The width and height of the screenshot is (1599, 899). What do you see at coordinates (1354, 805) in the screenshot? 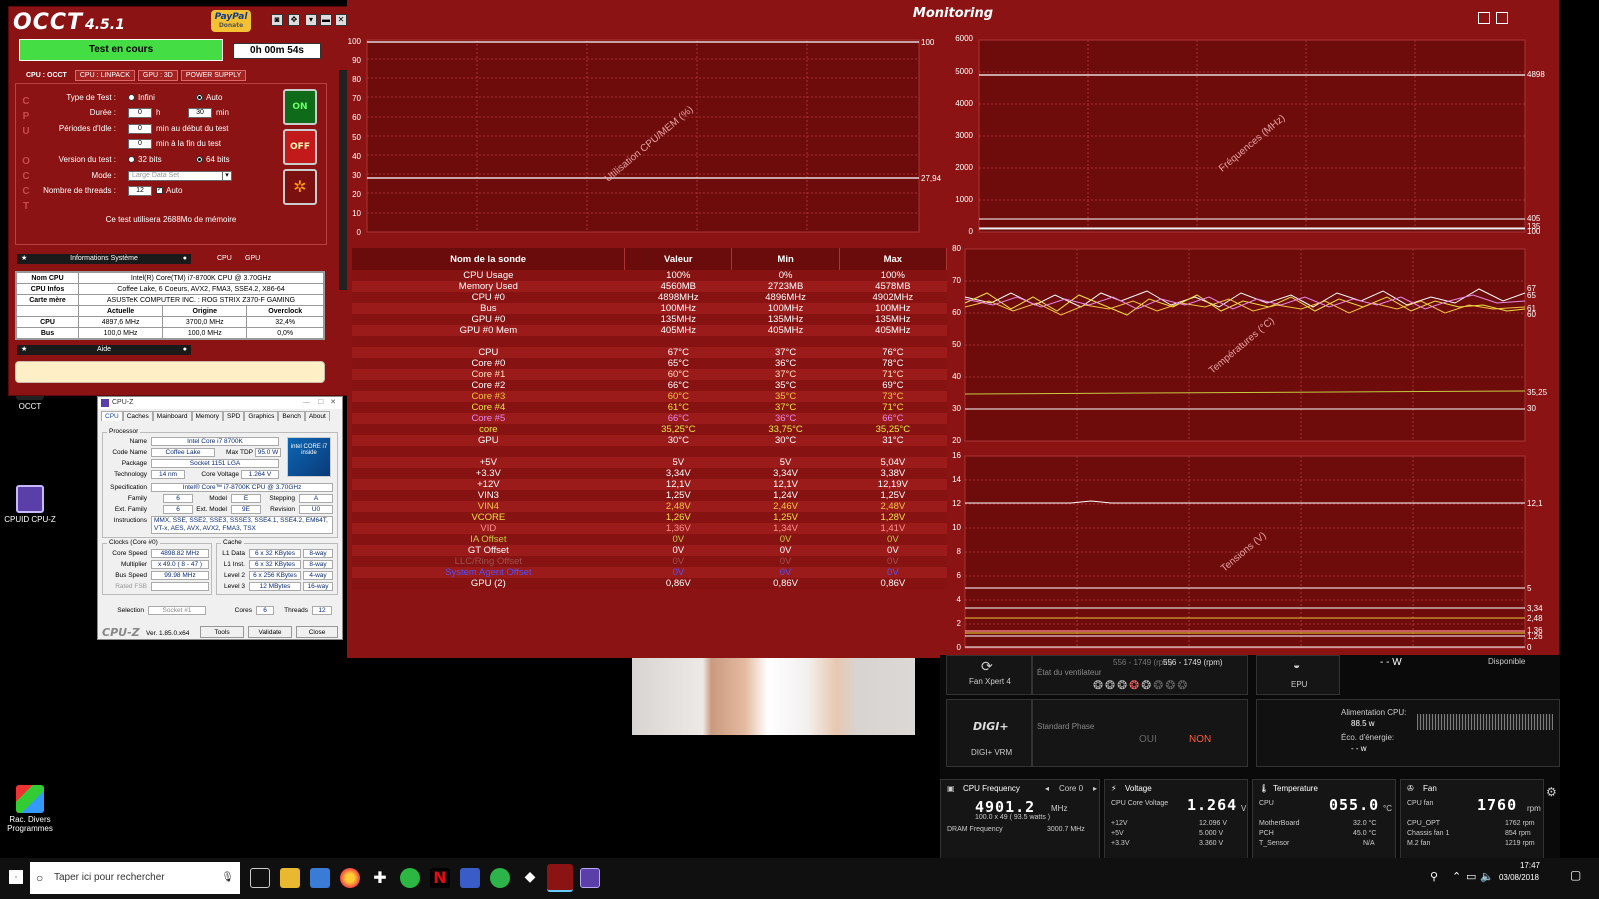
I see `temp-cpu-value: 055.0` at bounding box center [1354, 805].